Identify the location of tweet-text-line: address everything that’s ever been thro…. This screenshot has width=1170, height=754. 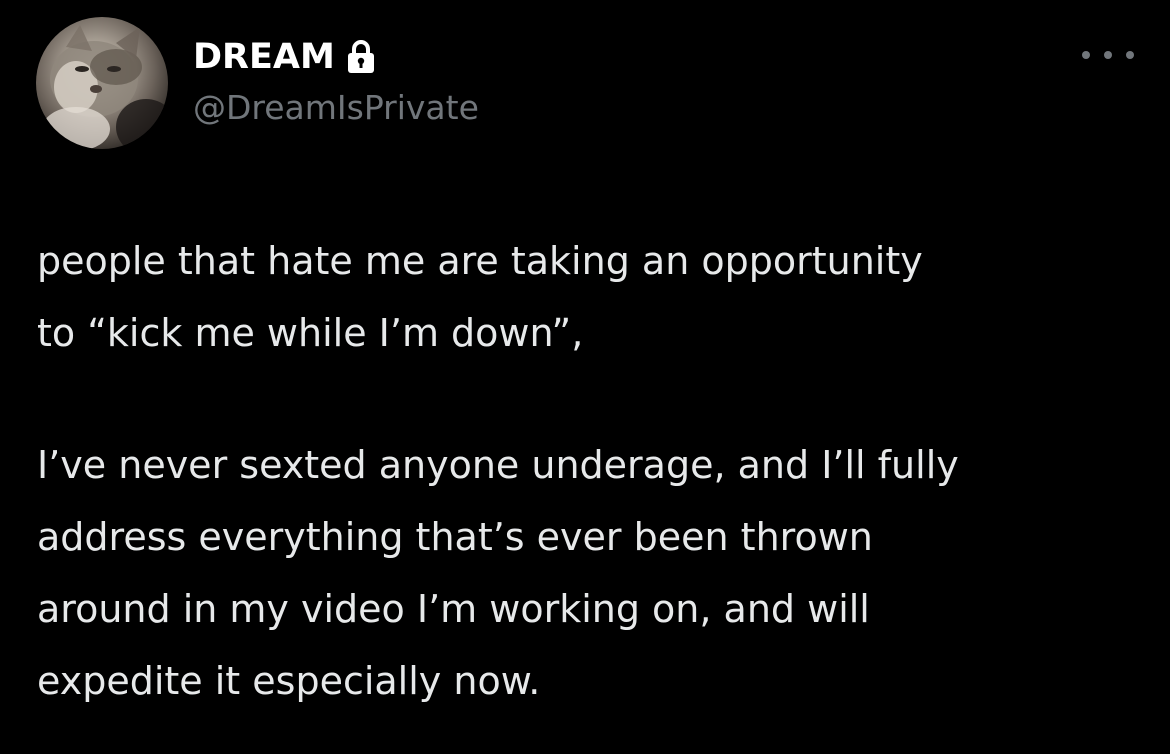
(455, 537).